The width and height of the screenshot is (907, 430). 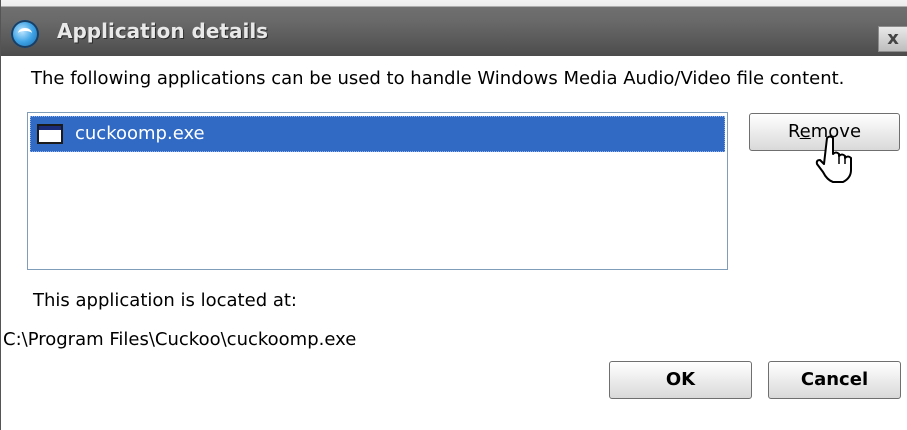 I want to click on hand-pointer-icon, so click(x=833, y=159).